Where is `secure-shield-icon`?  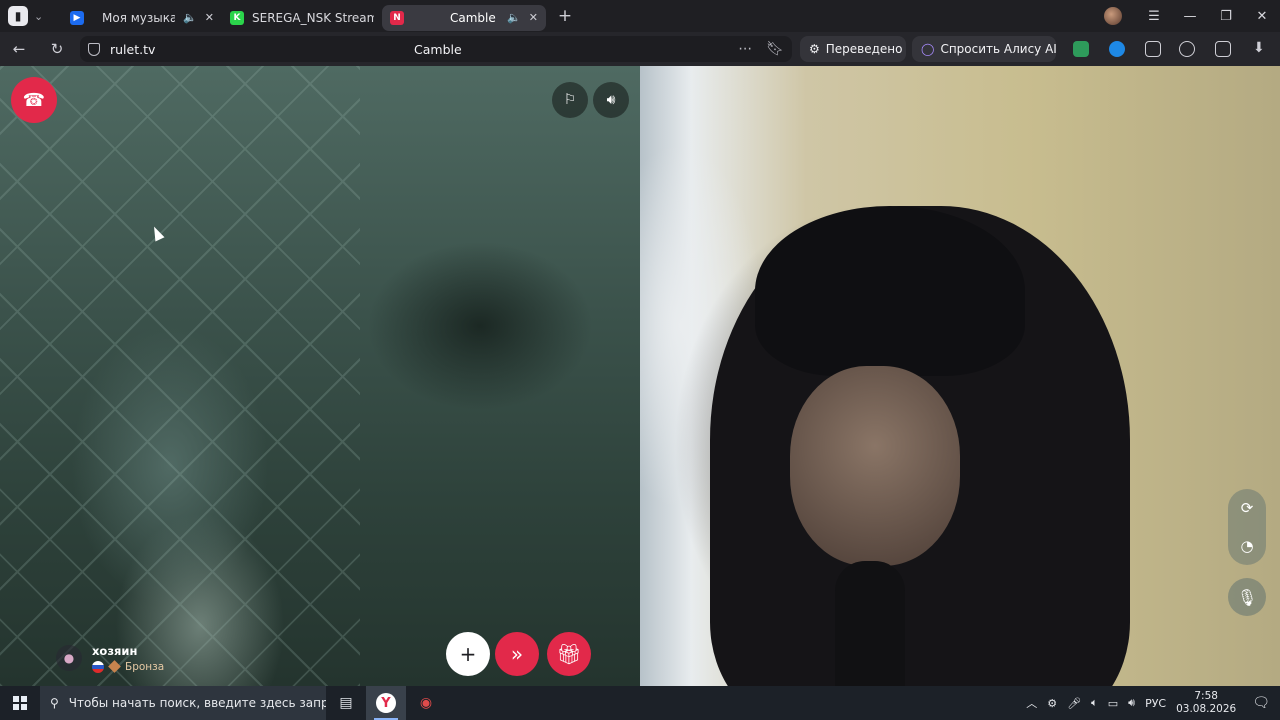 secure-shield-icon is located at coordinates (94, 49).